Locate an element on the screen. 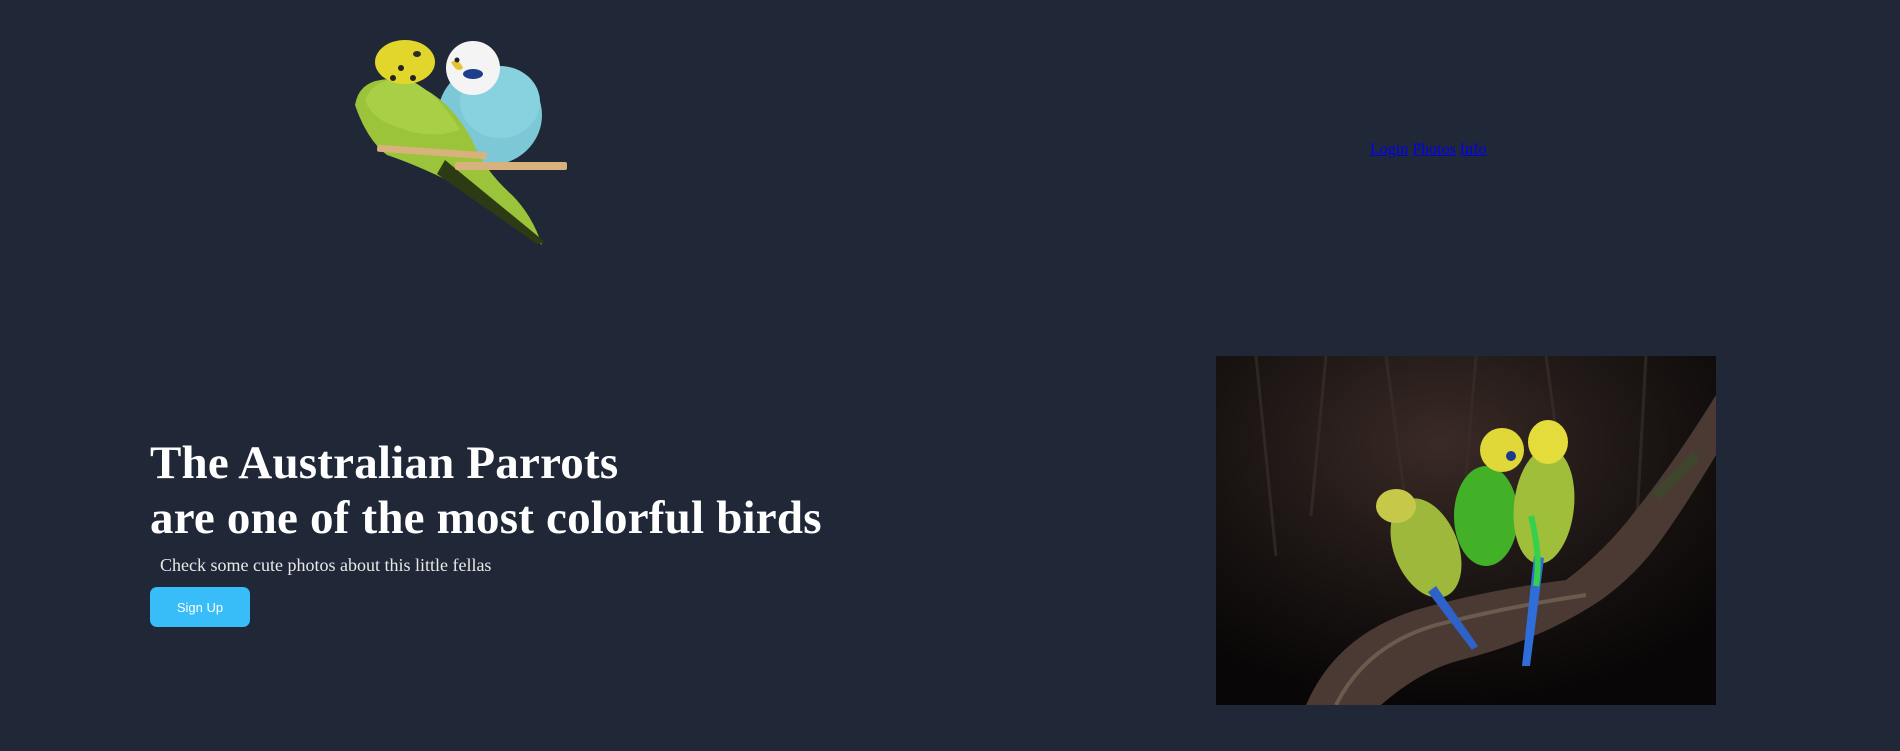 This screenshot has width=1900, height=751. budgies-photo is located at coordinates (1466, 530).